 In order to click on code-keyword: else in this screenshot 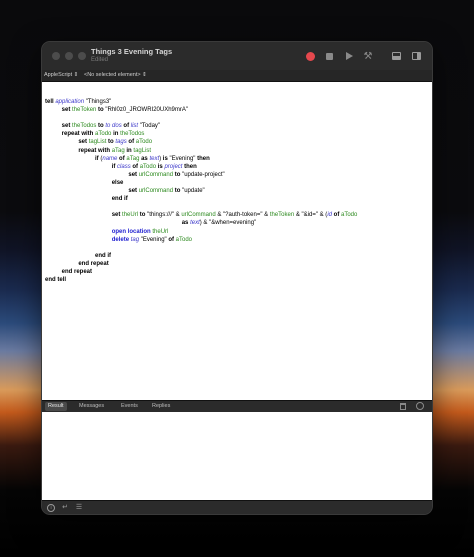, I will do `click(117, 182)`.